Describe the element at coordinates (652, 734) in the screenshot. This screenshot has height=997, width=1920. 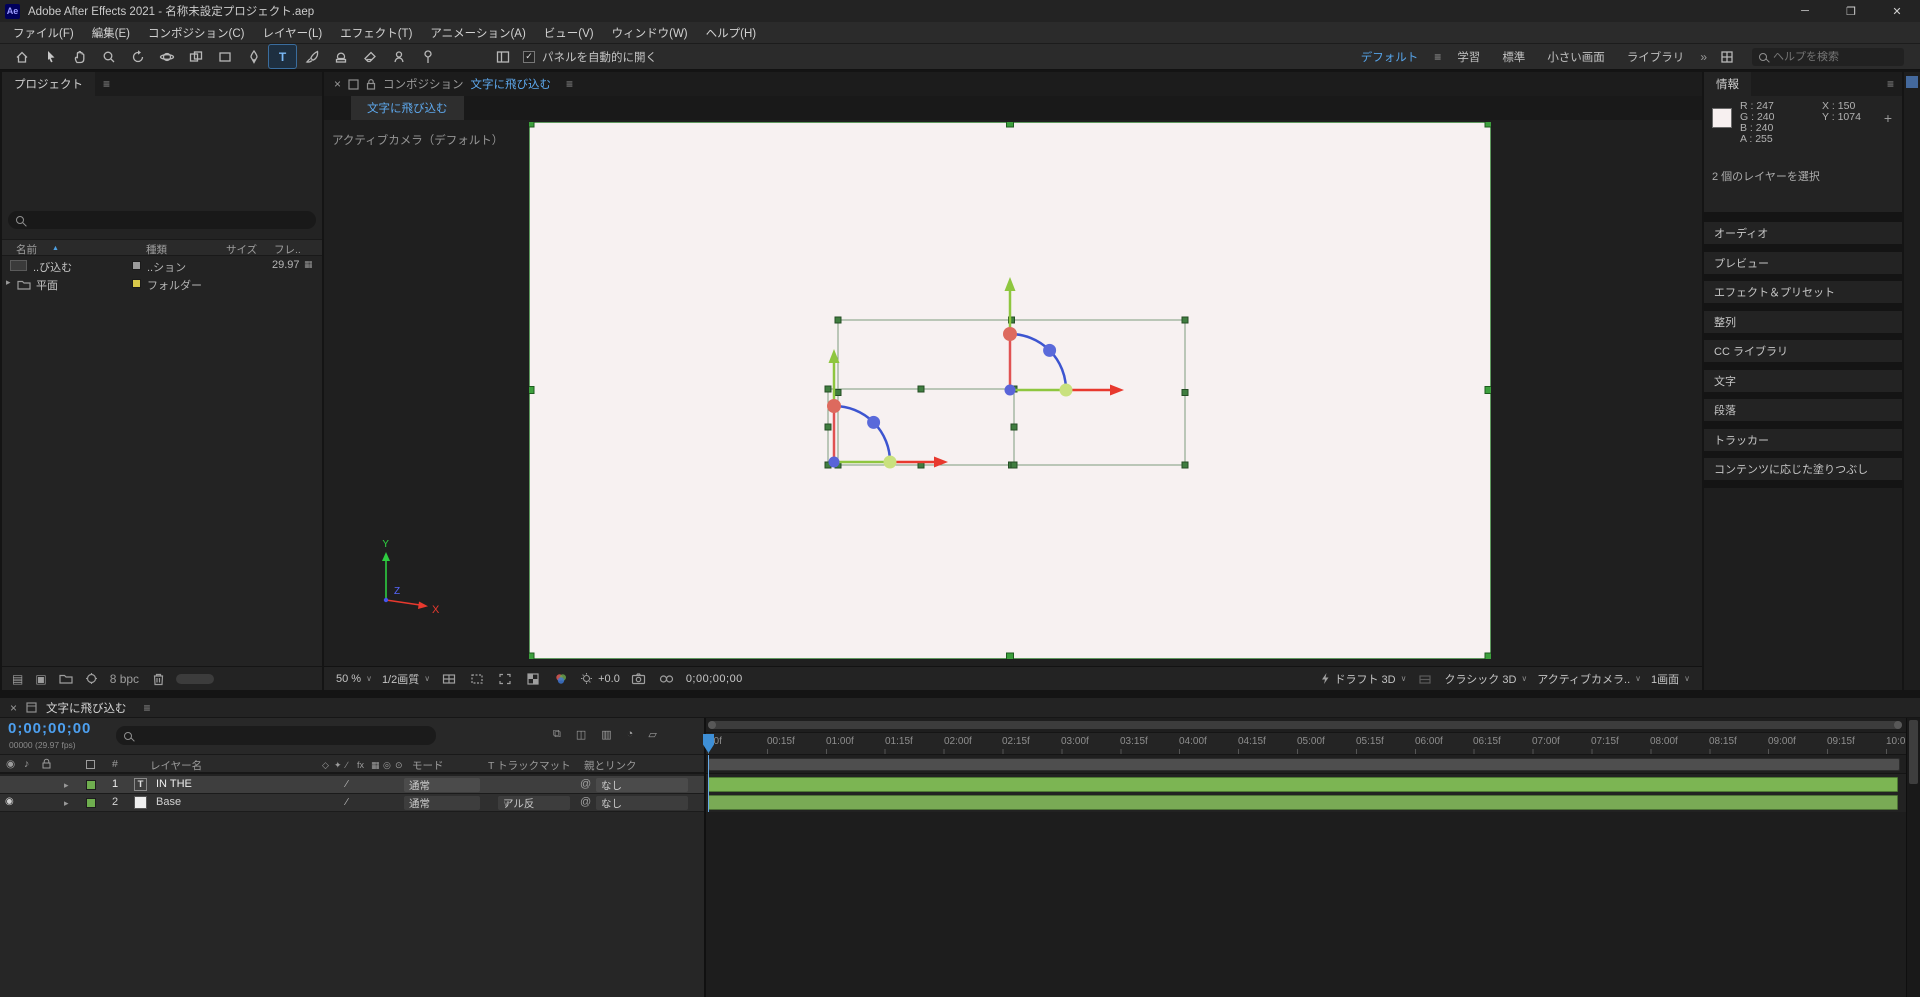
I see `graph-editor-icon: ▱` at that location.